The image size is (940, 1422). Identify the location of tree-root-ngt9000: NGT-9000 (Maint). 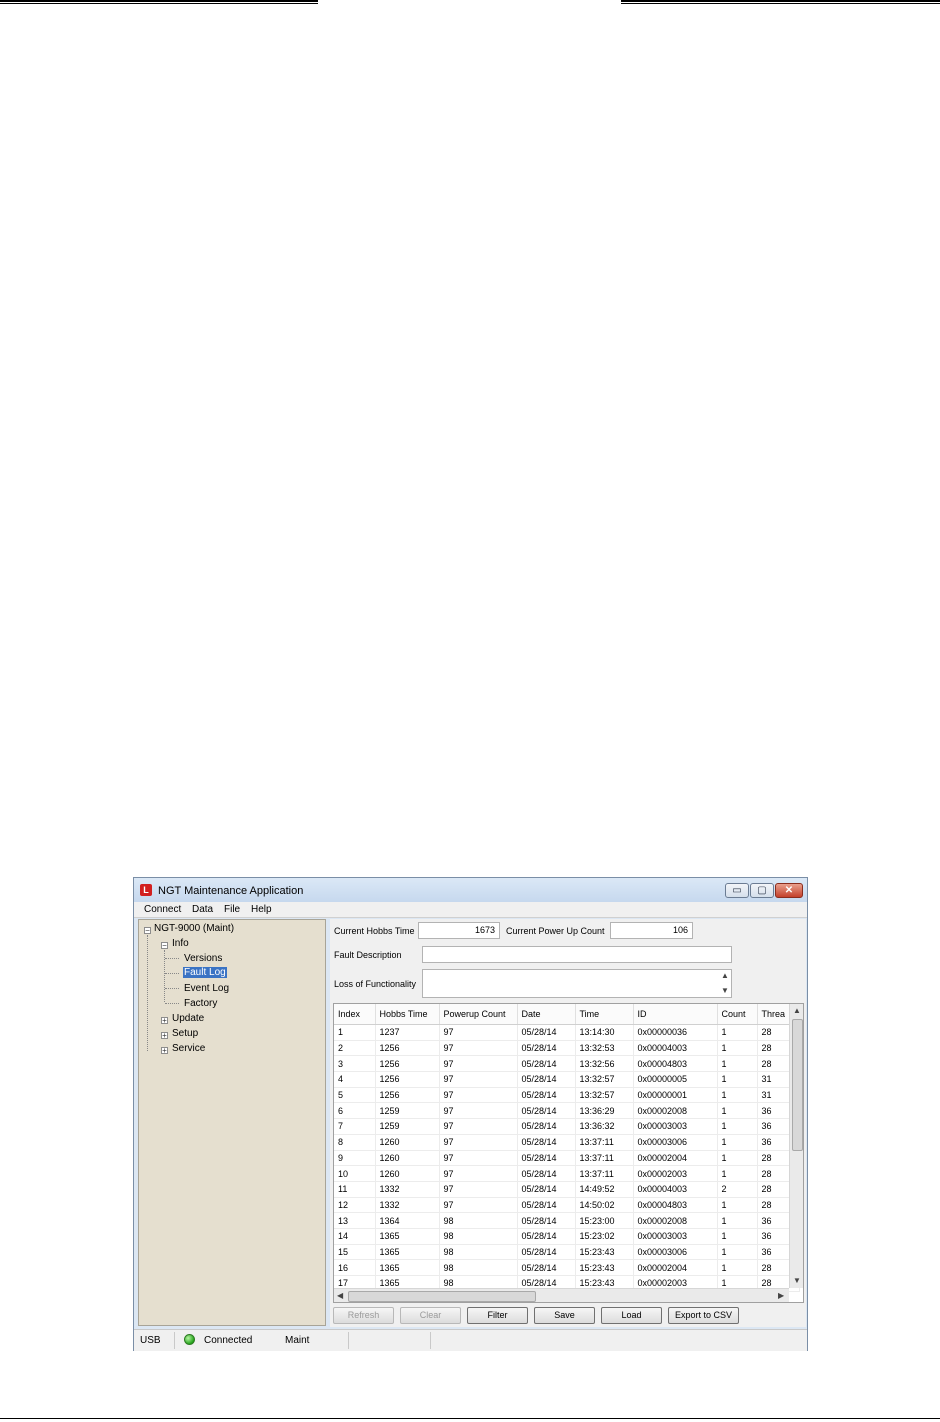
(194, 928).